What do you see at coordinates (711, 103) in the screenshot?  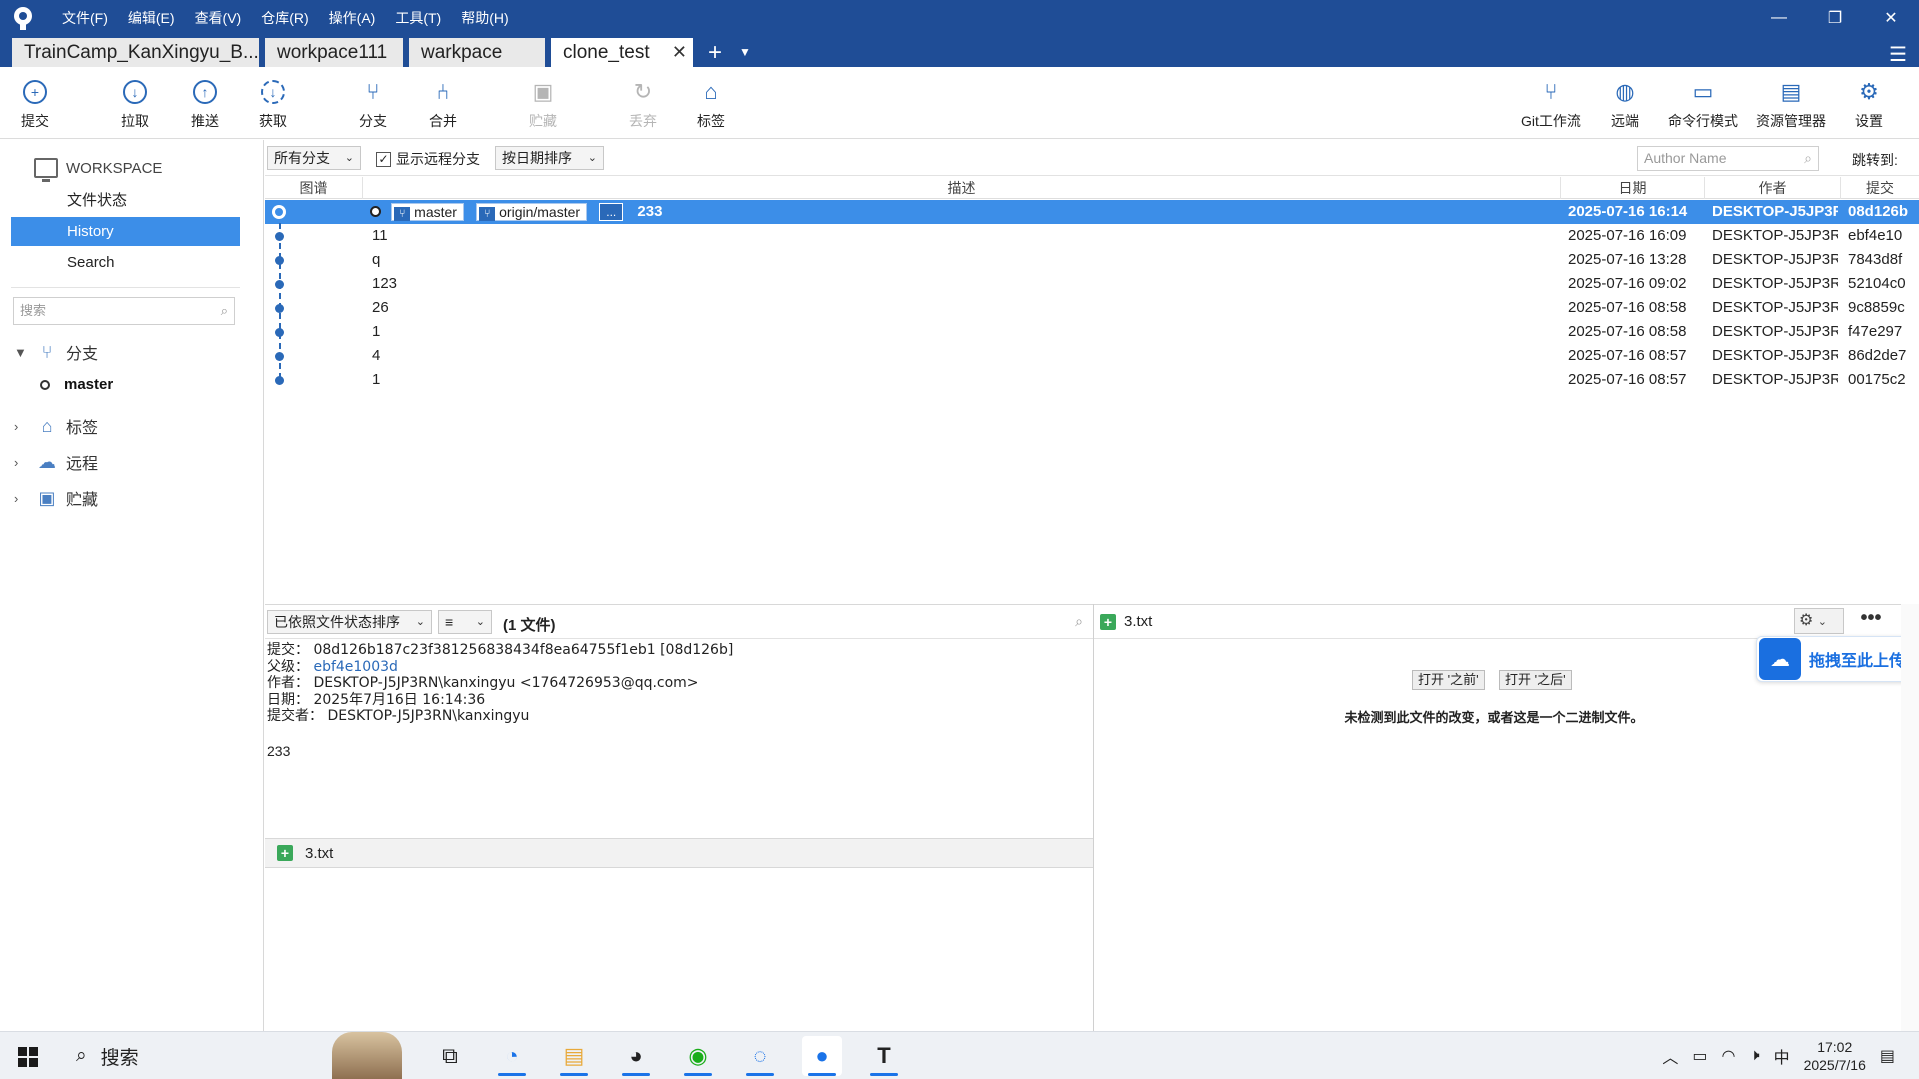 I see `tag-button: ⌂ 标签` at bounding box center [711, 103].